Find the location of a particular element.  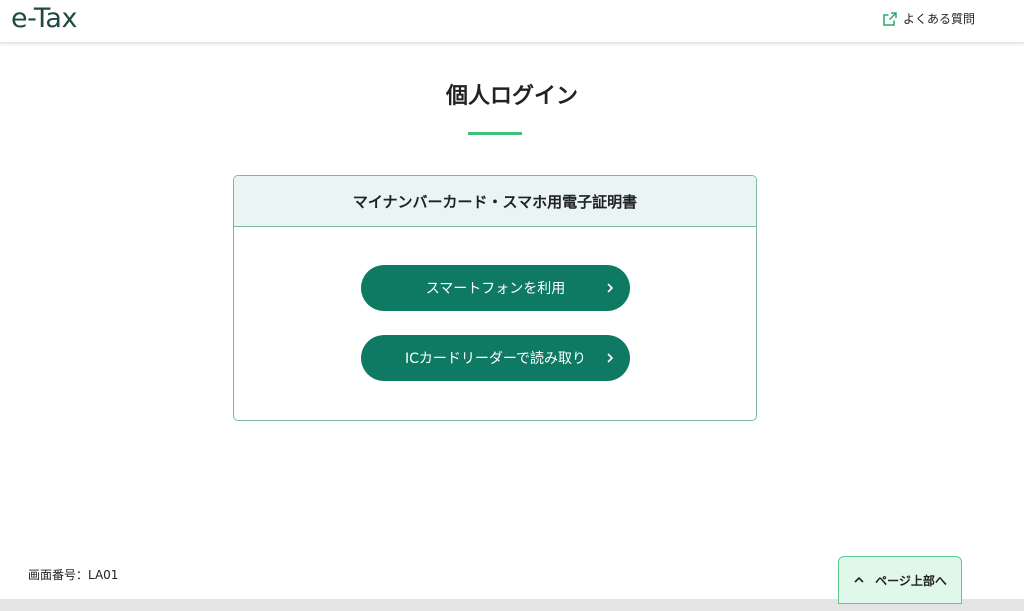

card-title: マイナンバーカード・スマホ用電子証明書 is located at coordinates (495, 201).